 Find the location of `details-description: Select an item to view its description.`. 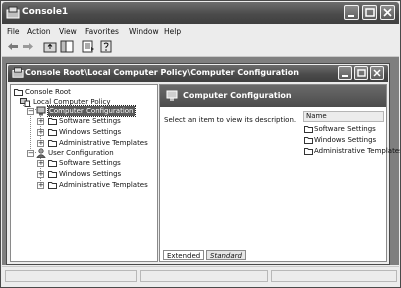

details-description: Select an item to view its description. is located at coordinates (230, 120).